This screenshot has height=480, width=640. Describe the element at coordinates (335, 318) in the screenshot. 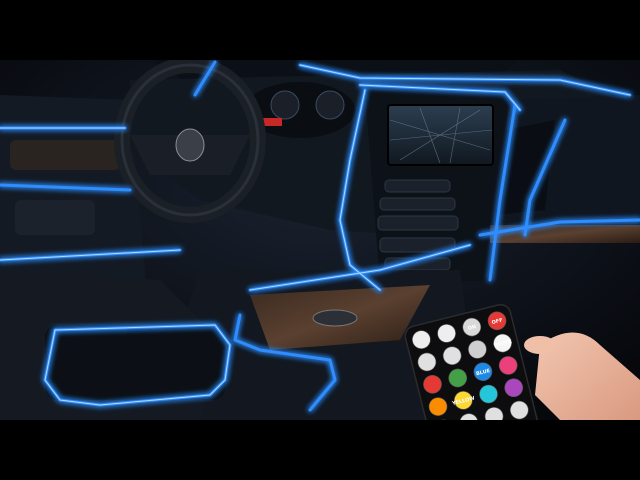

I see `shifter-base` at that location.